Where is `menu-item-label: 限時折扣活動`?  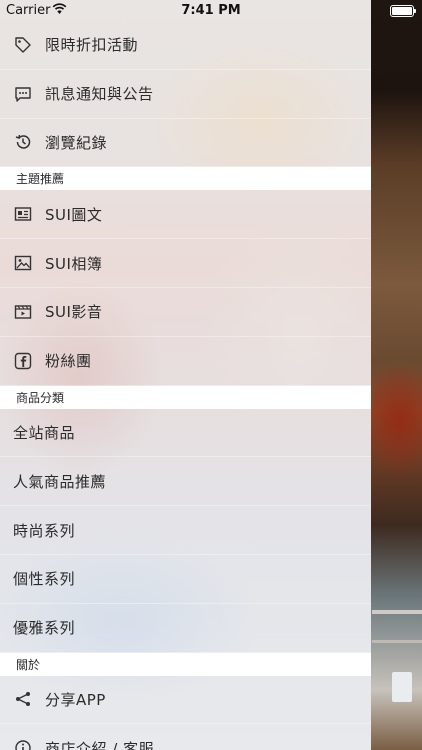 menu-item-label: 限時折扣活動 is located at coordinates (92, 45).